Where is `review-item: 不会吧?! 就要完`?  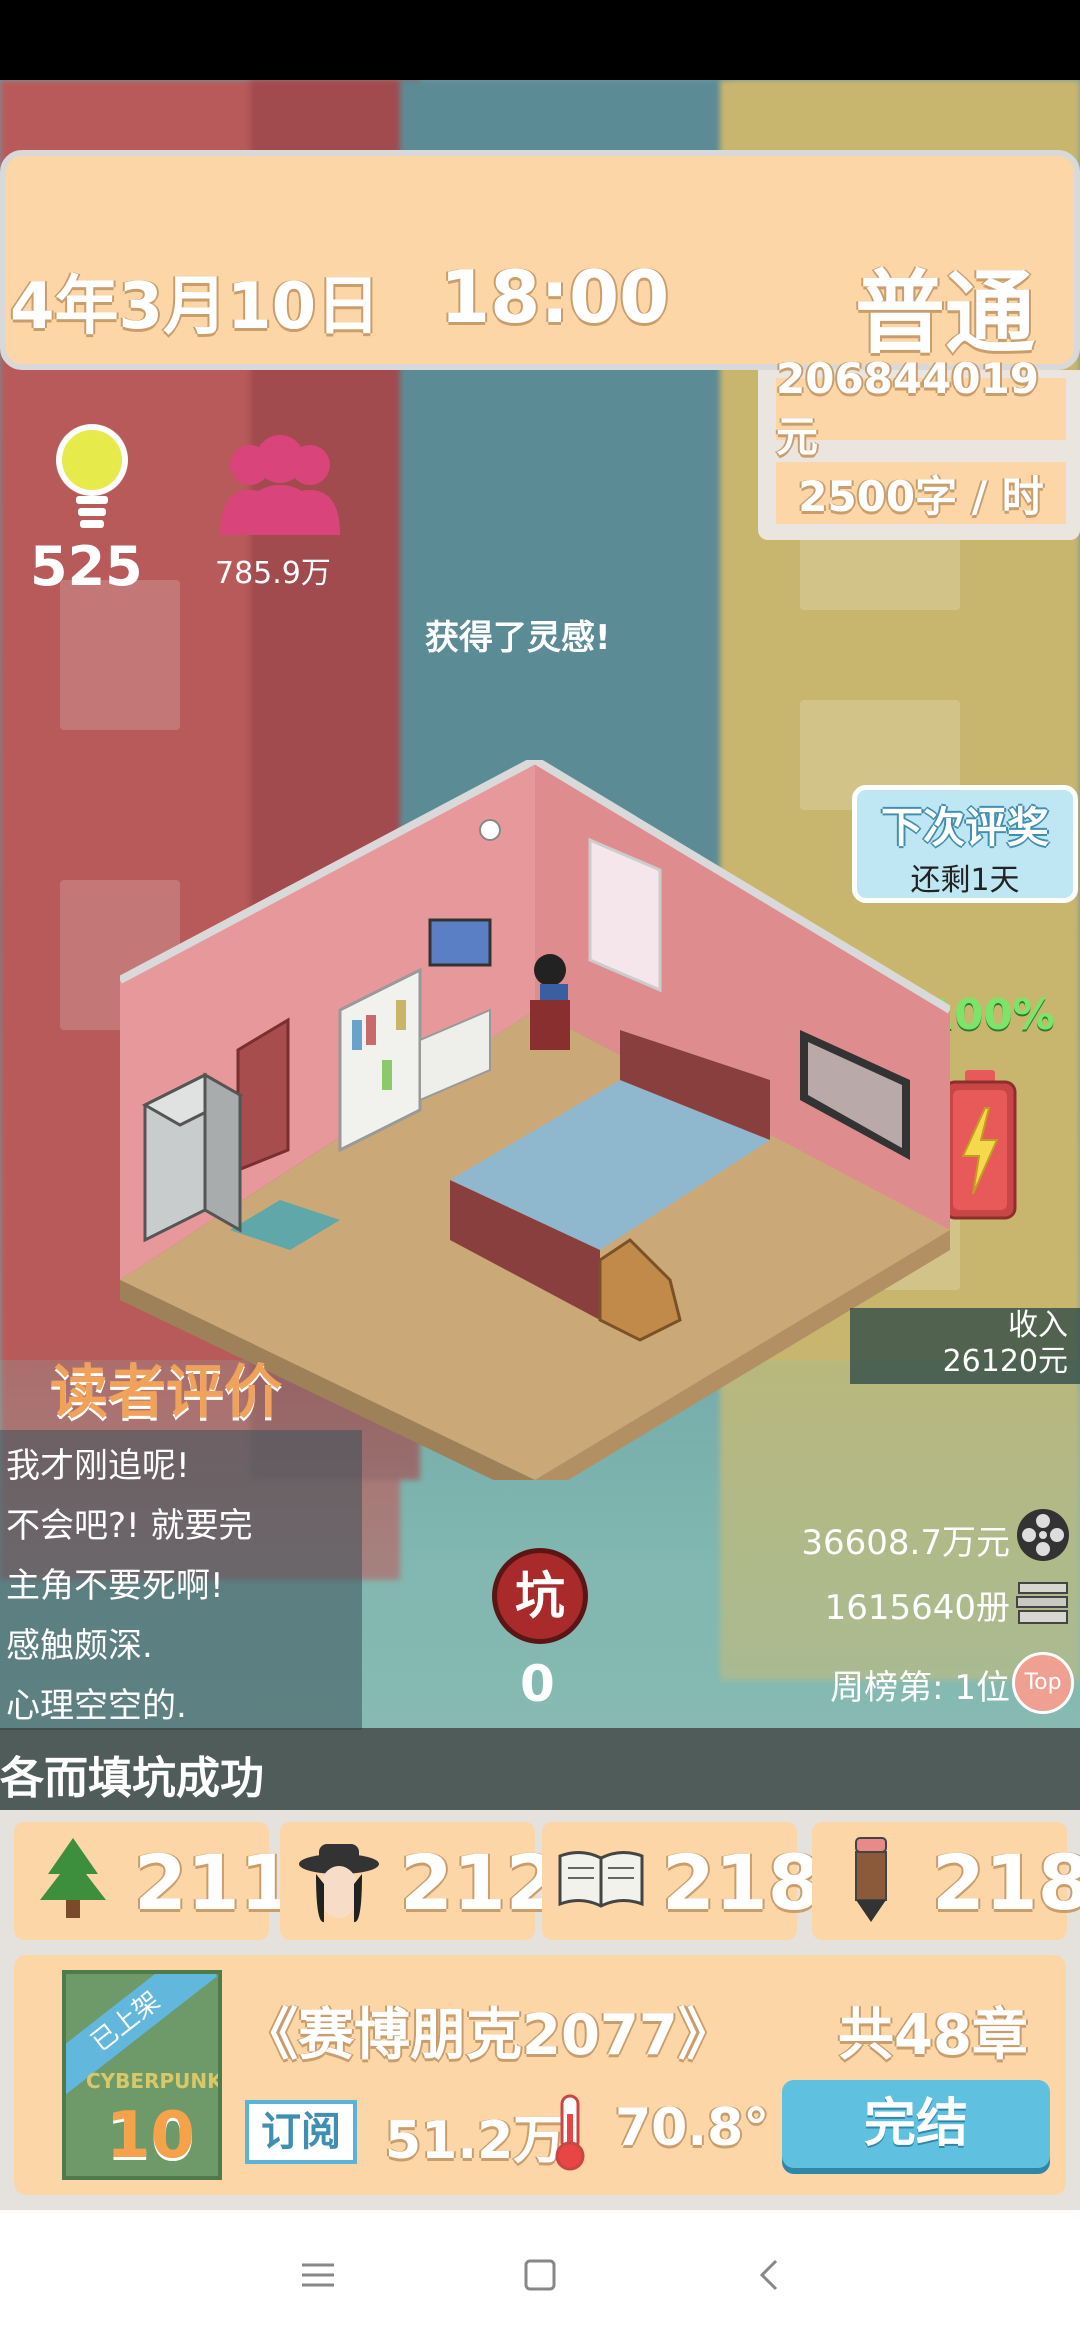 review-item: 不会吧?! 就要完 is located at coordinates (129, 1526).